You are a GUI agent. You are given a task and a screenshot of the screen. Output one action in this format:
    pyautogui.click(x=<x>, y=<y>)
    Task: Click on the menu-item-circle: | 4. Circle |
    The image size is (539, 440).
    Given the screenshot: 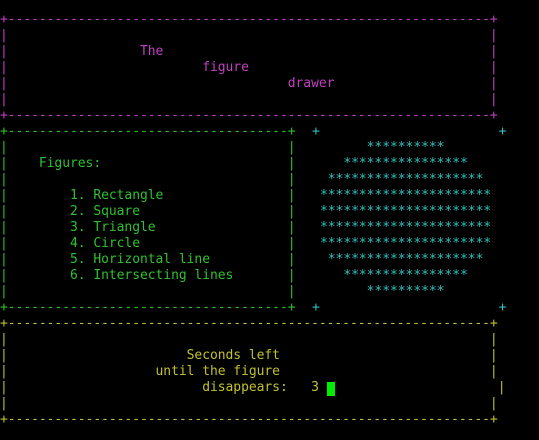 What is the action you would take?
    pyautogui.click(x=148, y=243)
    